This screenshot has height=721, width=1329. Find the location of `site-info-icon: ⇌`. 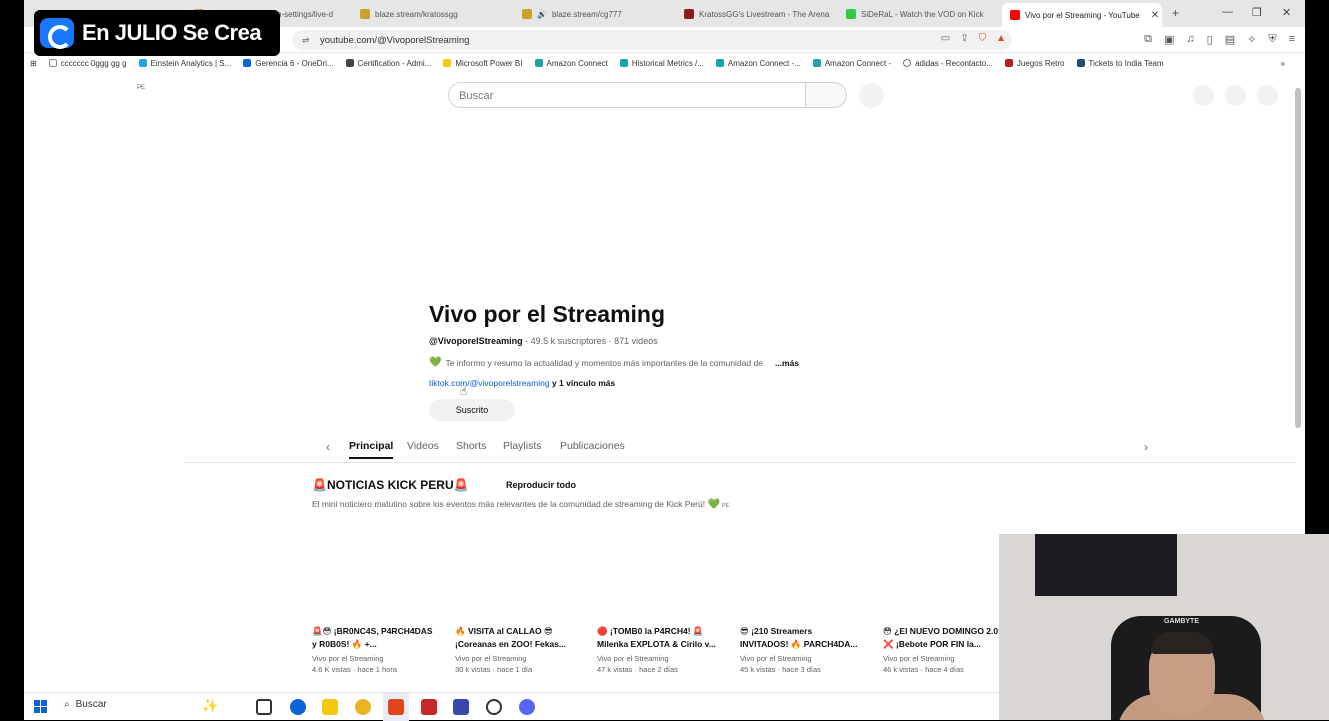

site-info-icon: ⇌ is located at coordinates (306, 40).